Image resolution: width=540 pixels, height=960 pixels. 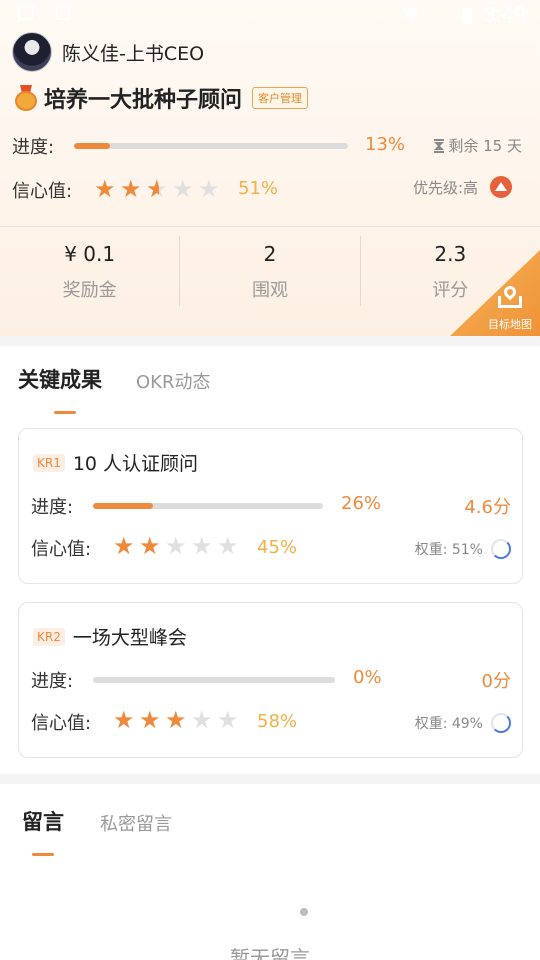 I want to click on status-time: 3:49, so click(x=504, y=14).